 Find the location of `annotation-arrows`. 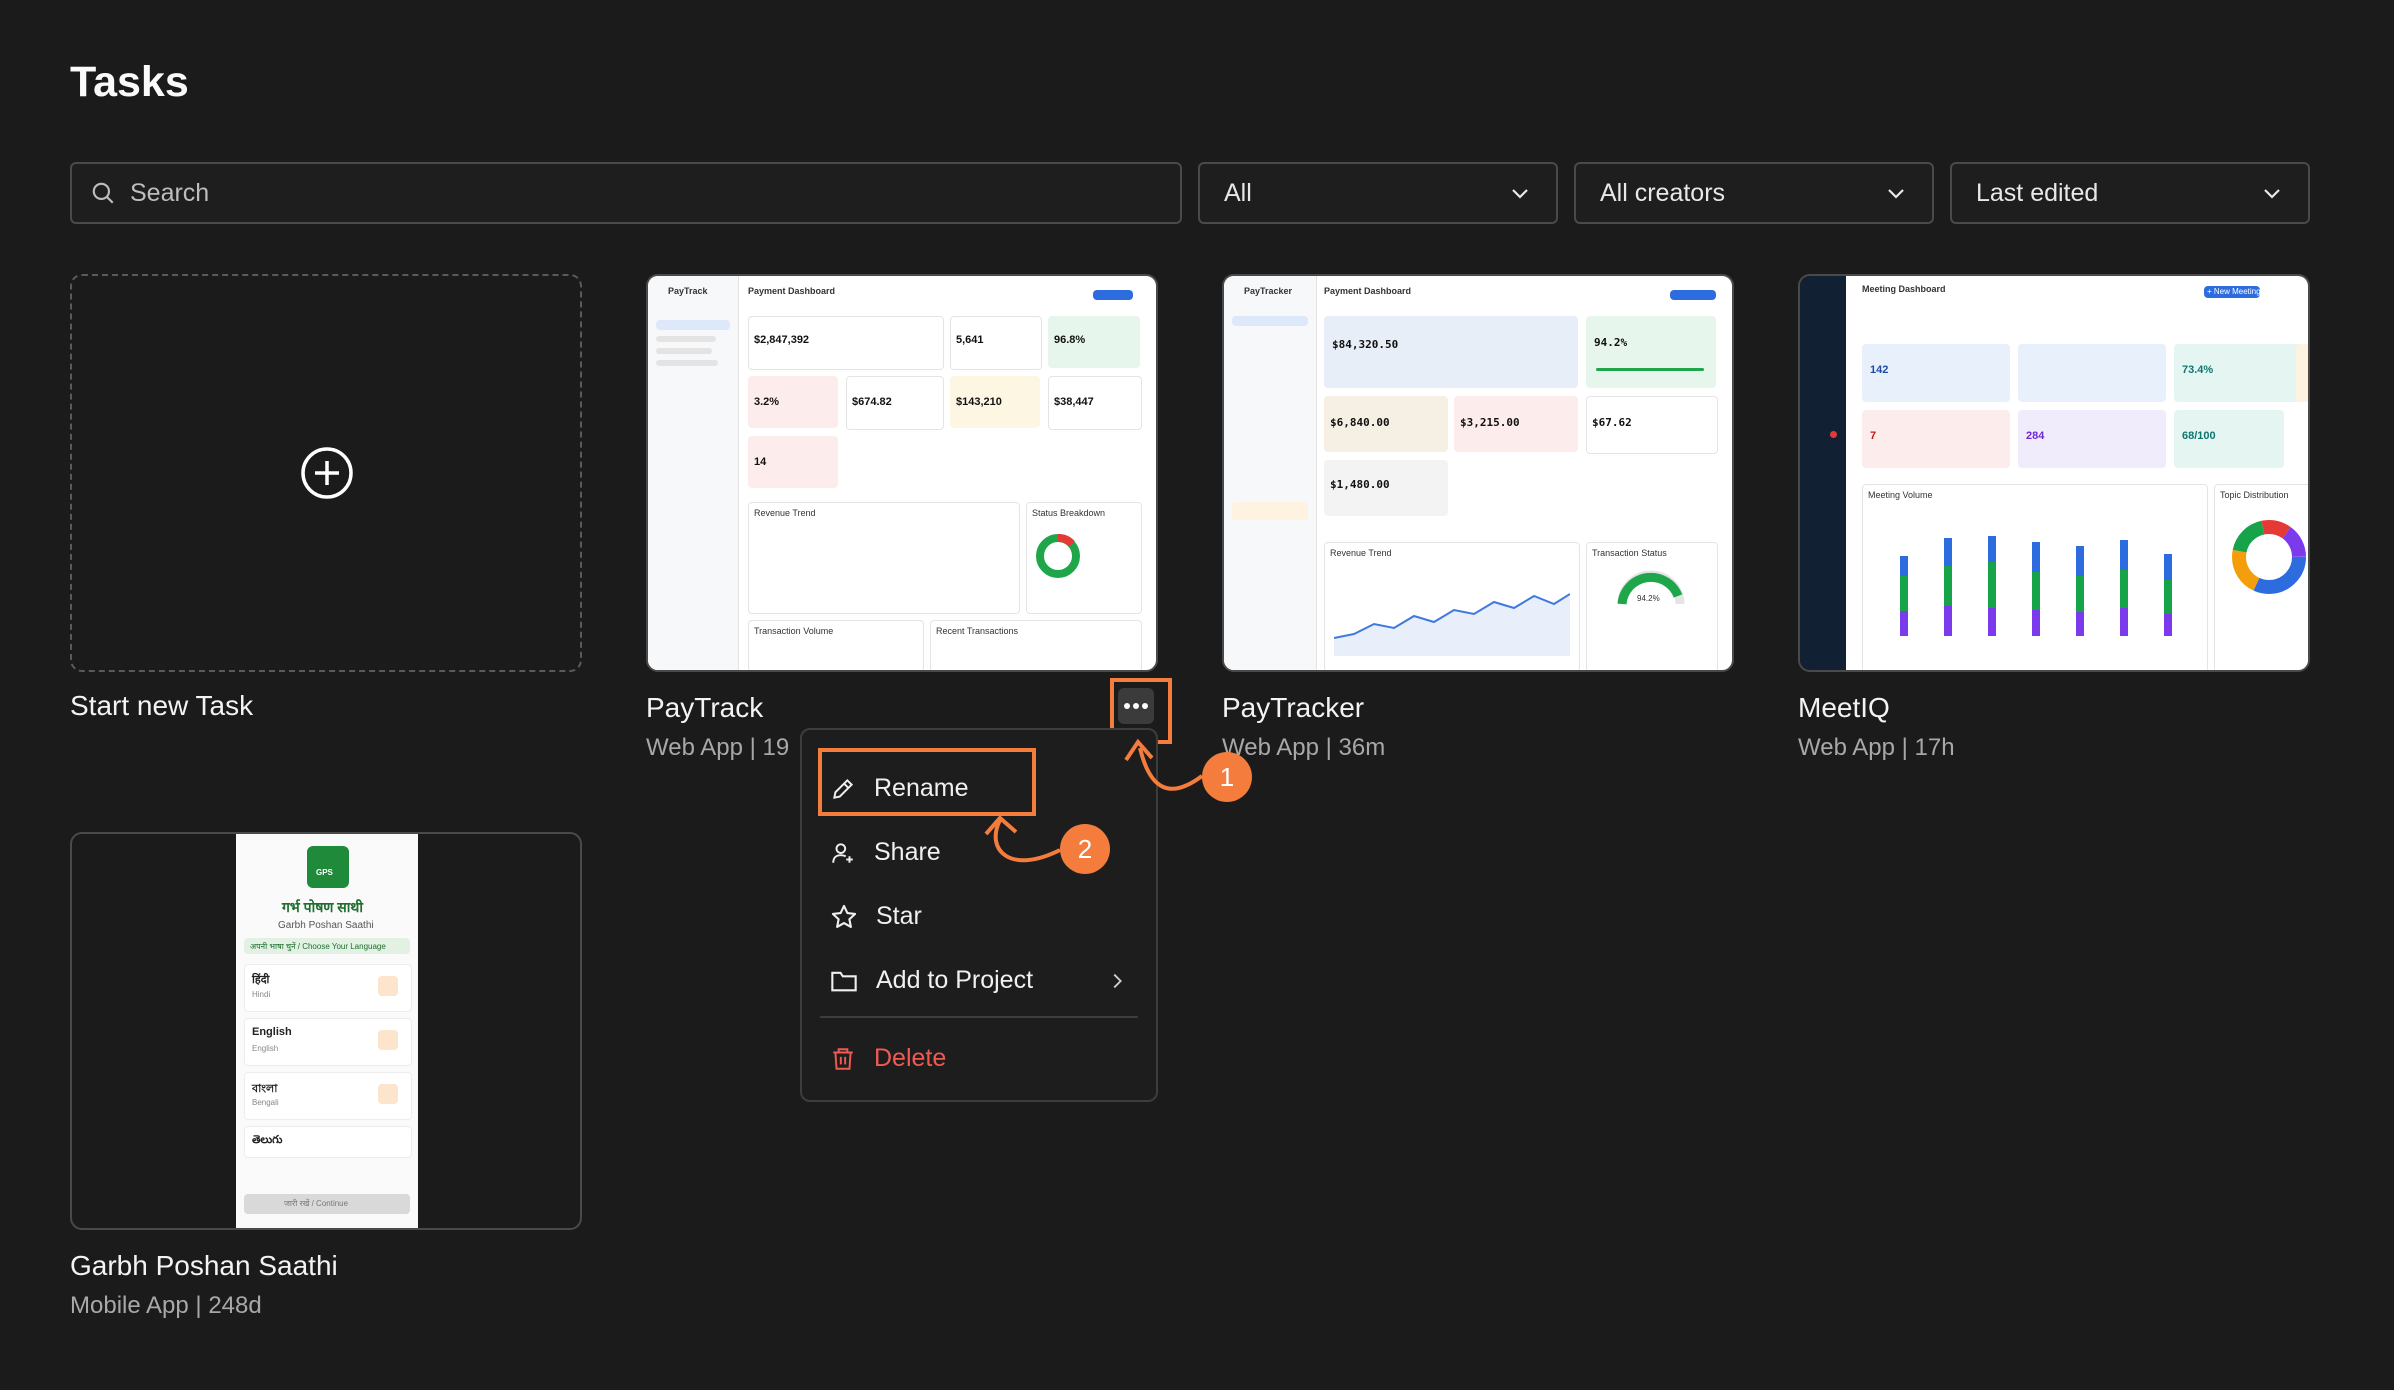

annotation-arrows is located at coordinates (1094, 800).